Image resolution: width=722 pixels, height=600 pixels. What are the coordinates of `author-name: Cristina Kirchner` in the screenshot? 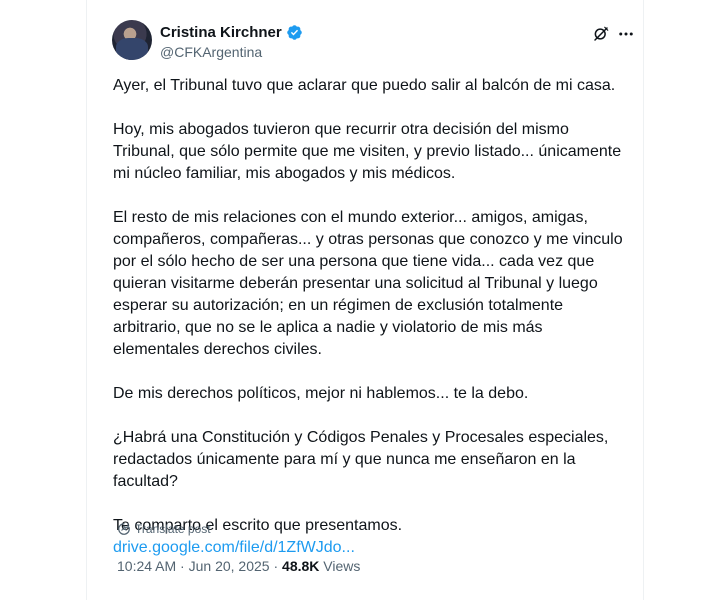 It's located at (221, 32).